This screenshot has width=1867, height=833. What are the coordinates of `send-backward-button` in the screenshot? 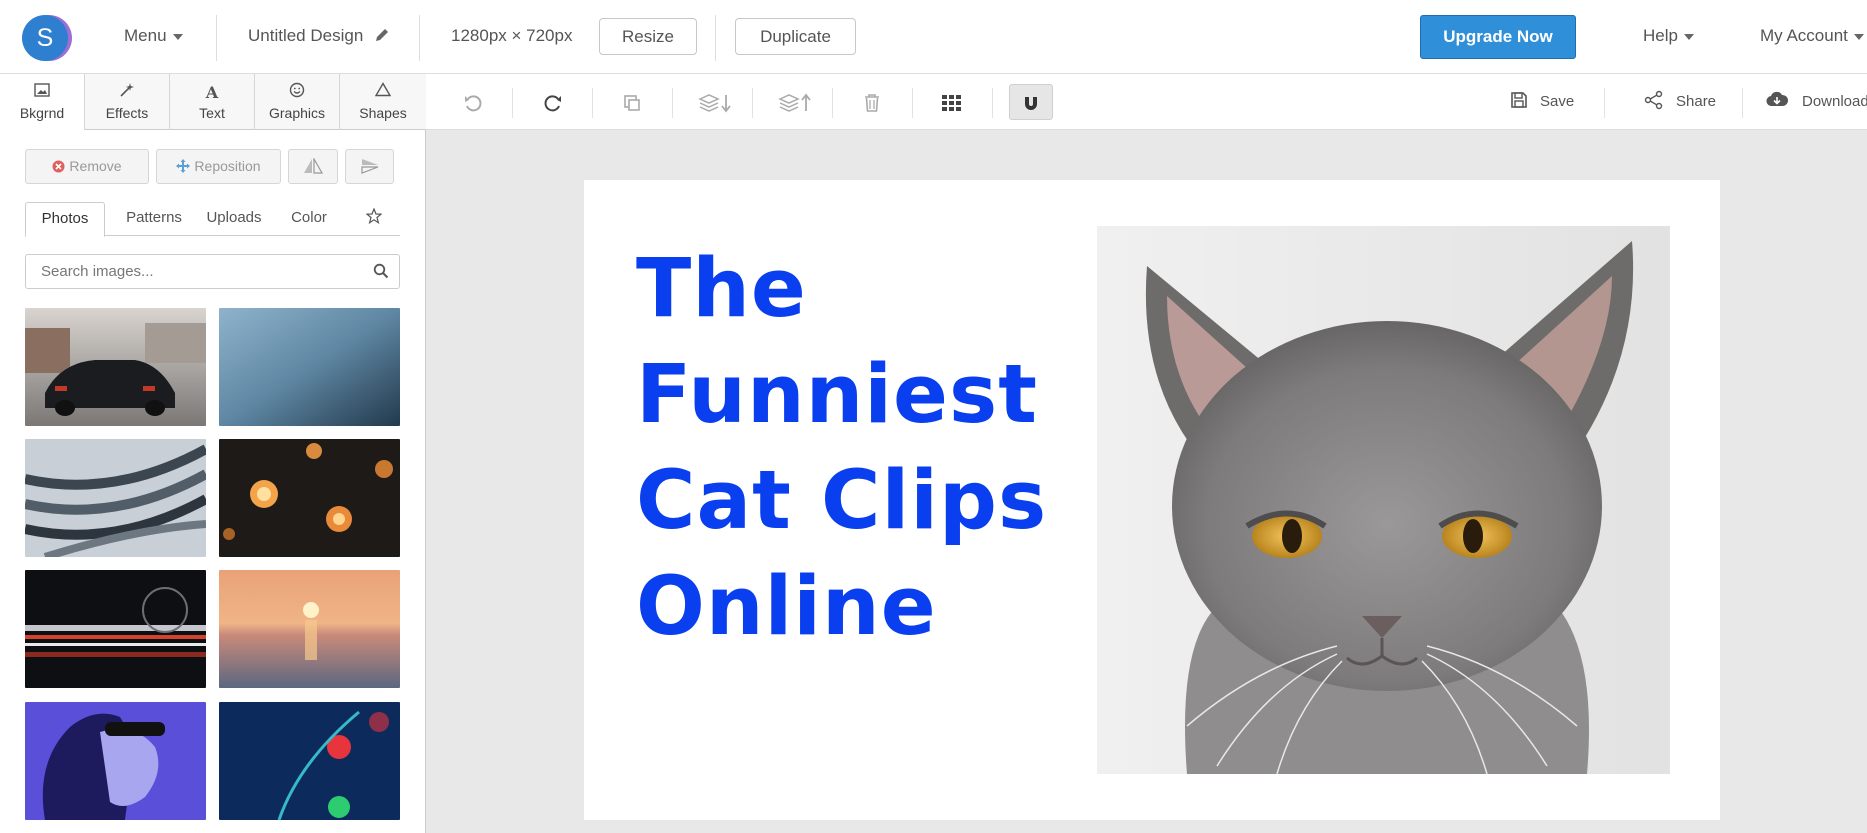 It's located at (716, 102).